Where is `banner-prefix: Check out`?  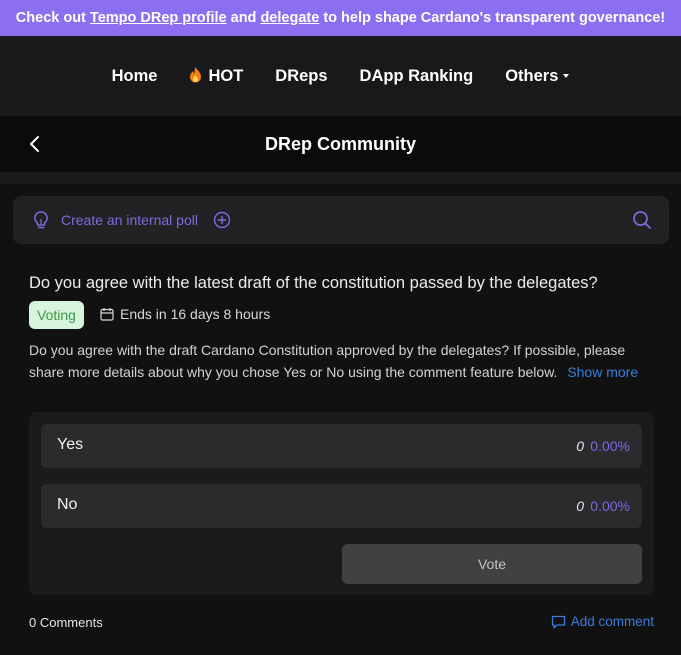 banner-prefix: Check out is located at coordinates (52, 18).